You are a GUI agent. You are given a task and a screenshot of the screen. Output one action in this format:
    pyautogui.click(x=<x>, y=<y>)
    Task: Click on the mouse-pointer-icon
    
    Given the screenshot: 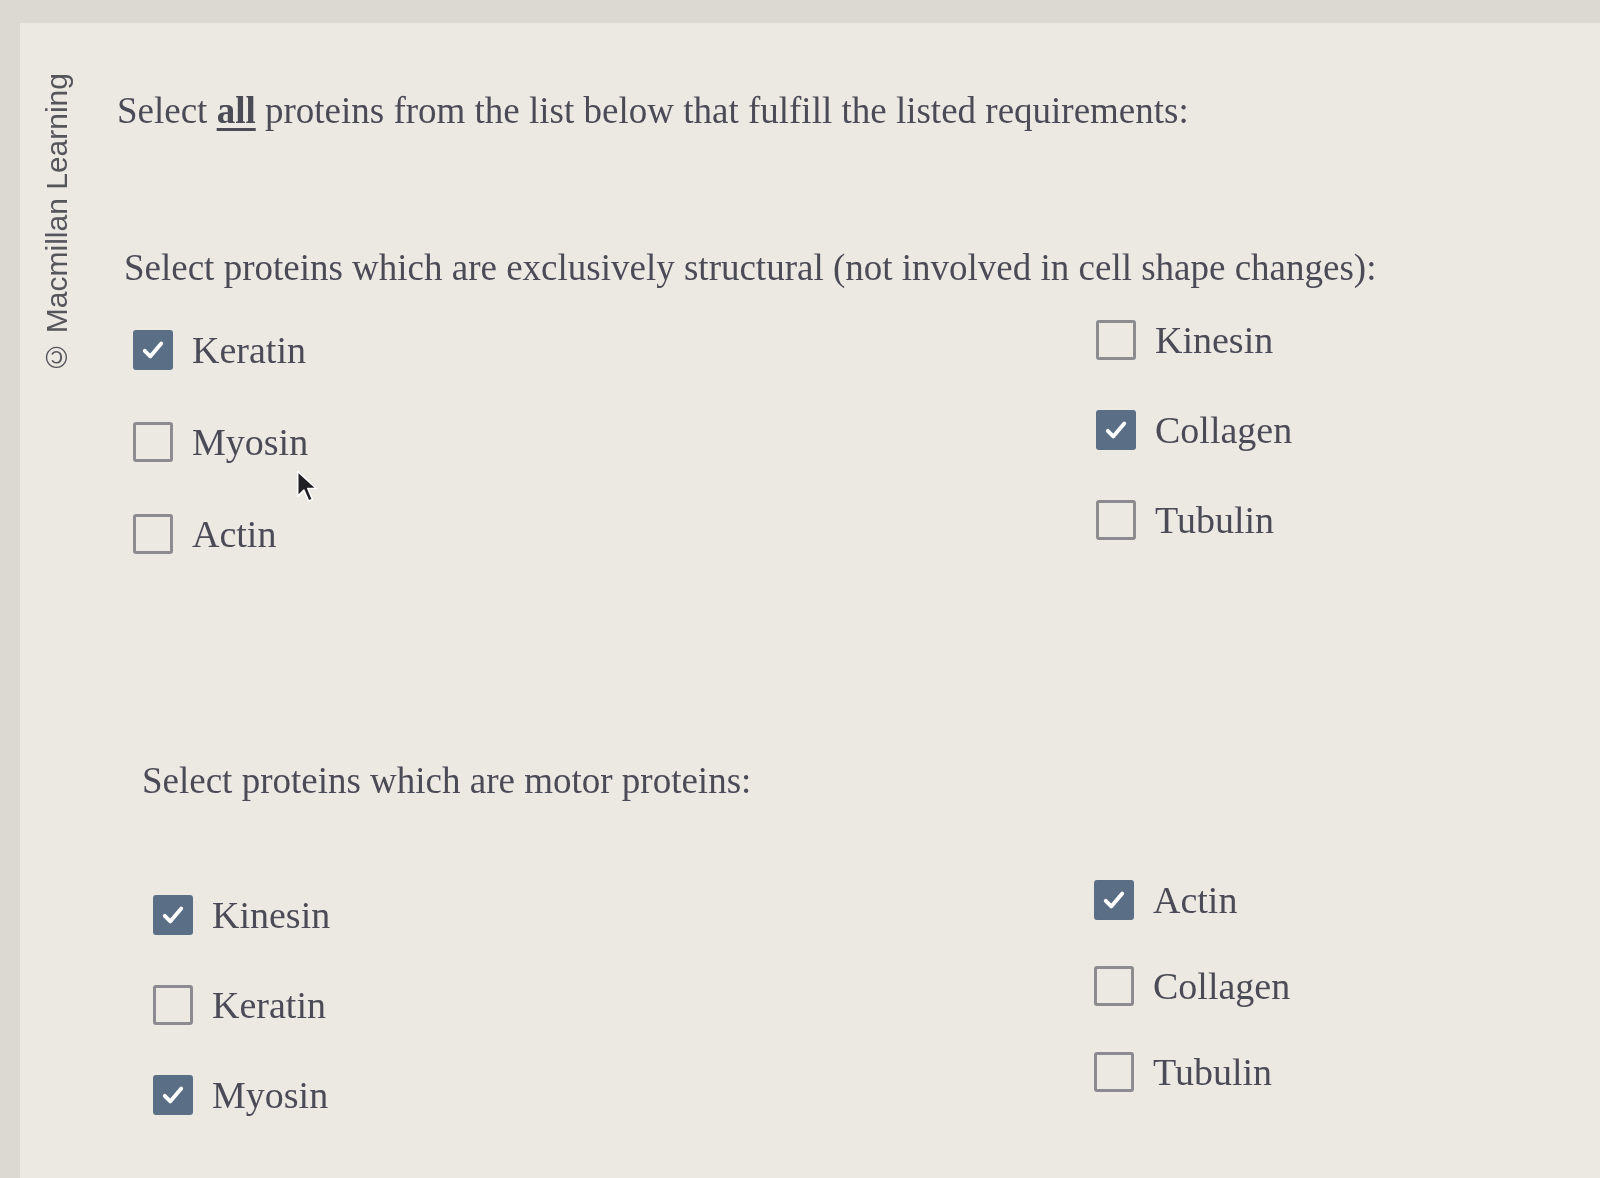 What is the action you would take?
    pyautogui.click(x=307, y=487)
    